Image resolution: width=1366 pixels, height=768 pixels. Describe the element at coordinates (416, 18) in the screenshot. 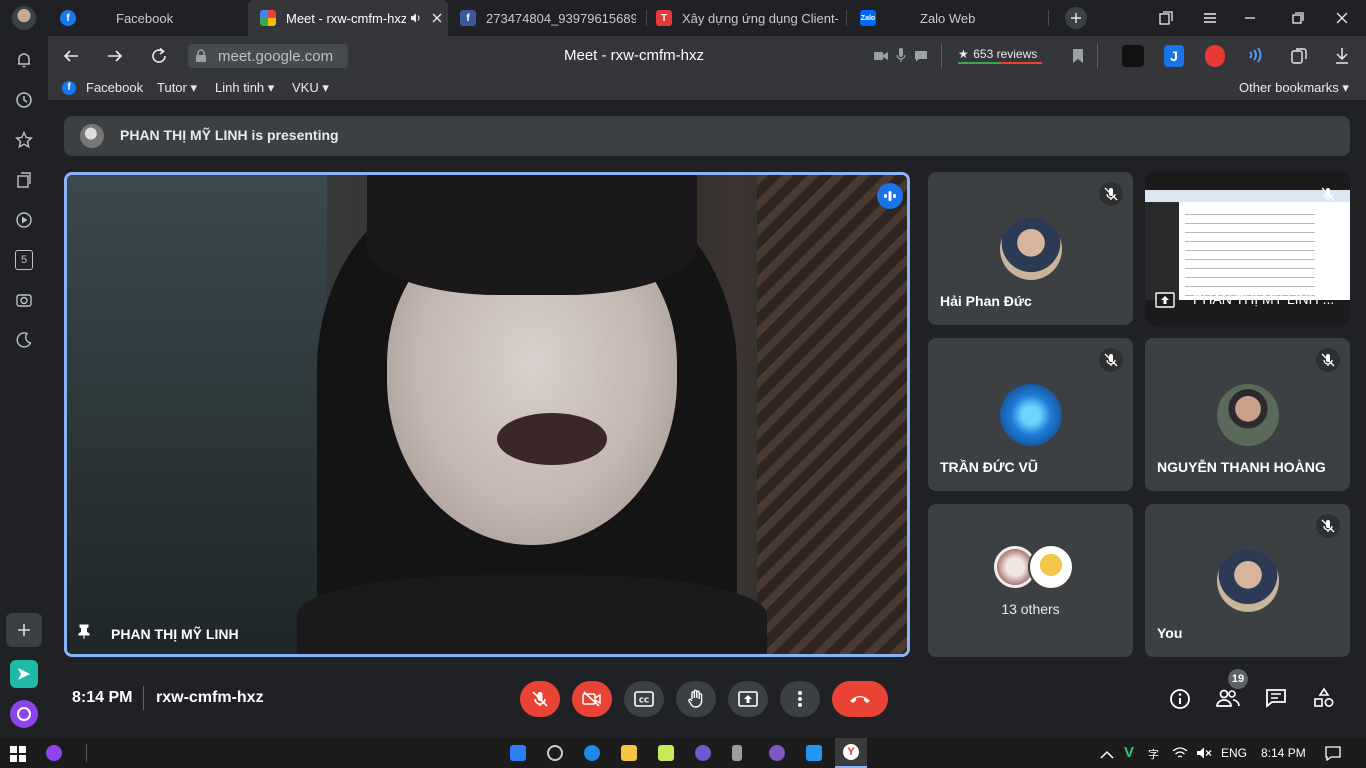

I see `speaker-icon` at that location.